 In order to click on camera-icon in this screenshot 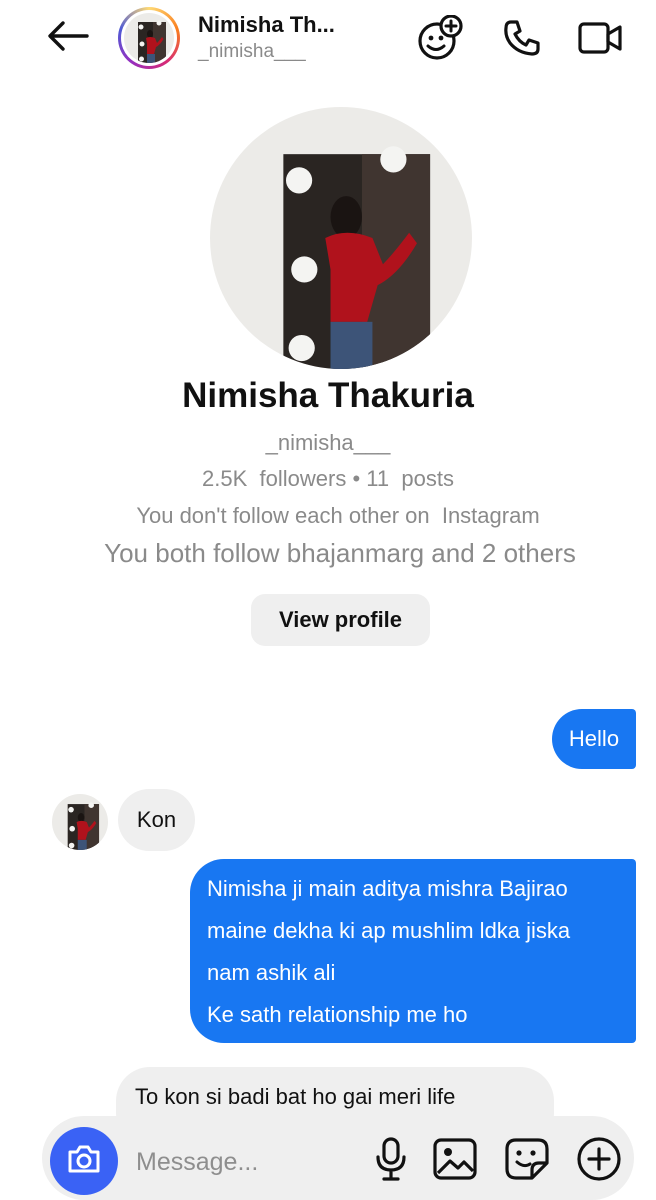, I will do `click(84, 1161)`.